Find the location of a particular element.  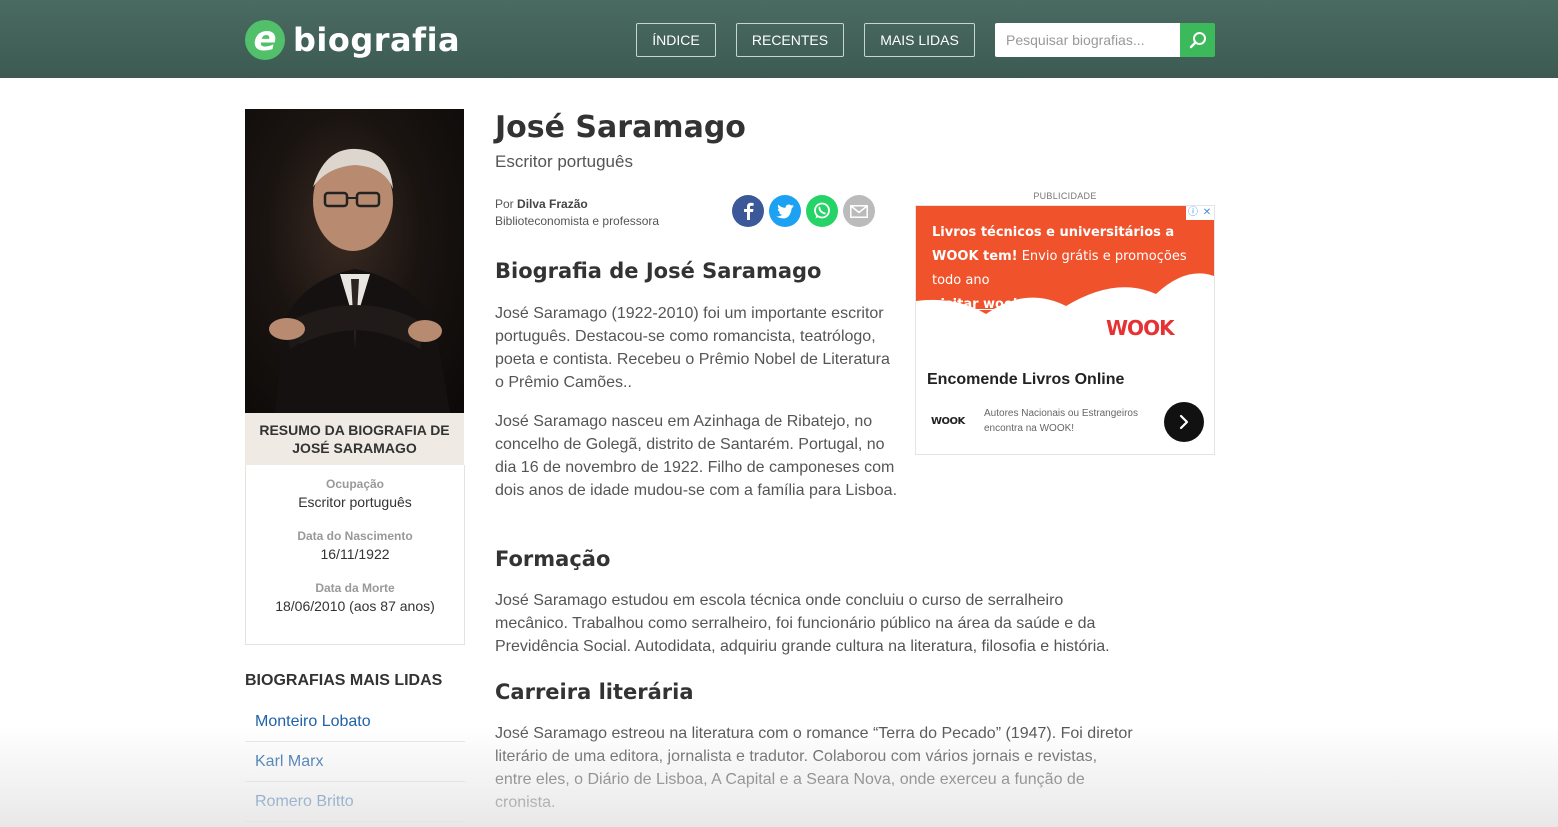

ad-label: PUBLICIDADE is located at coordinates (1065, 196).